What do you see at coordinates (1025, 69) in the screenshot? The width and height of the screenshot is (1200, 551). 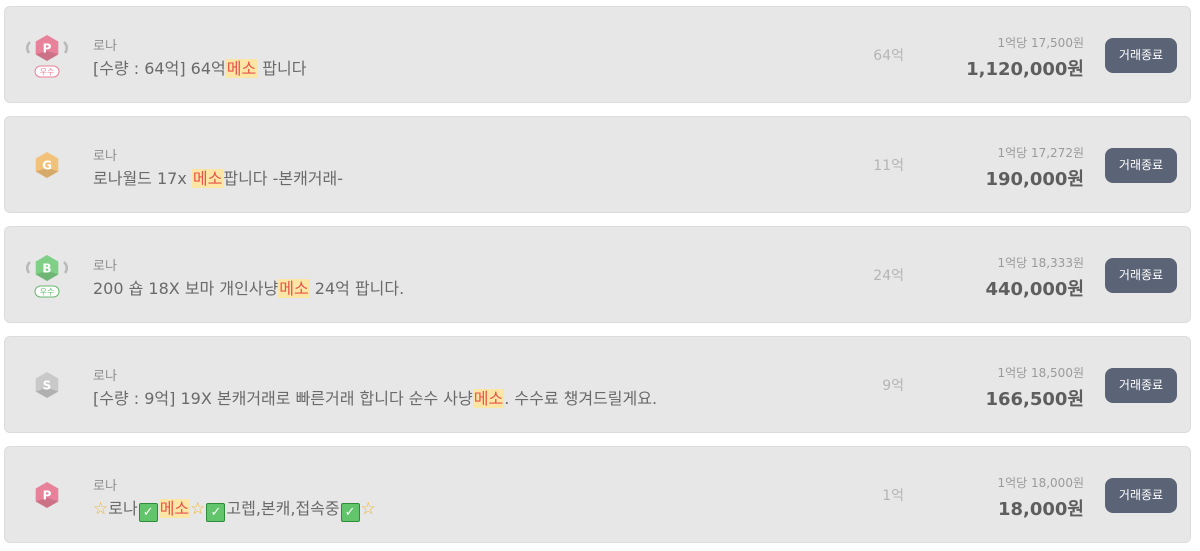 I see `total-price: 1,120,000원` at bounding box center [1025, 69].